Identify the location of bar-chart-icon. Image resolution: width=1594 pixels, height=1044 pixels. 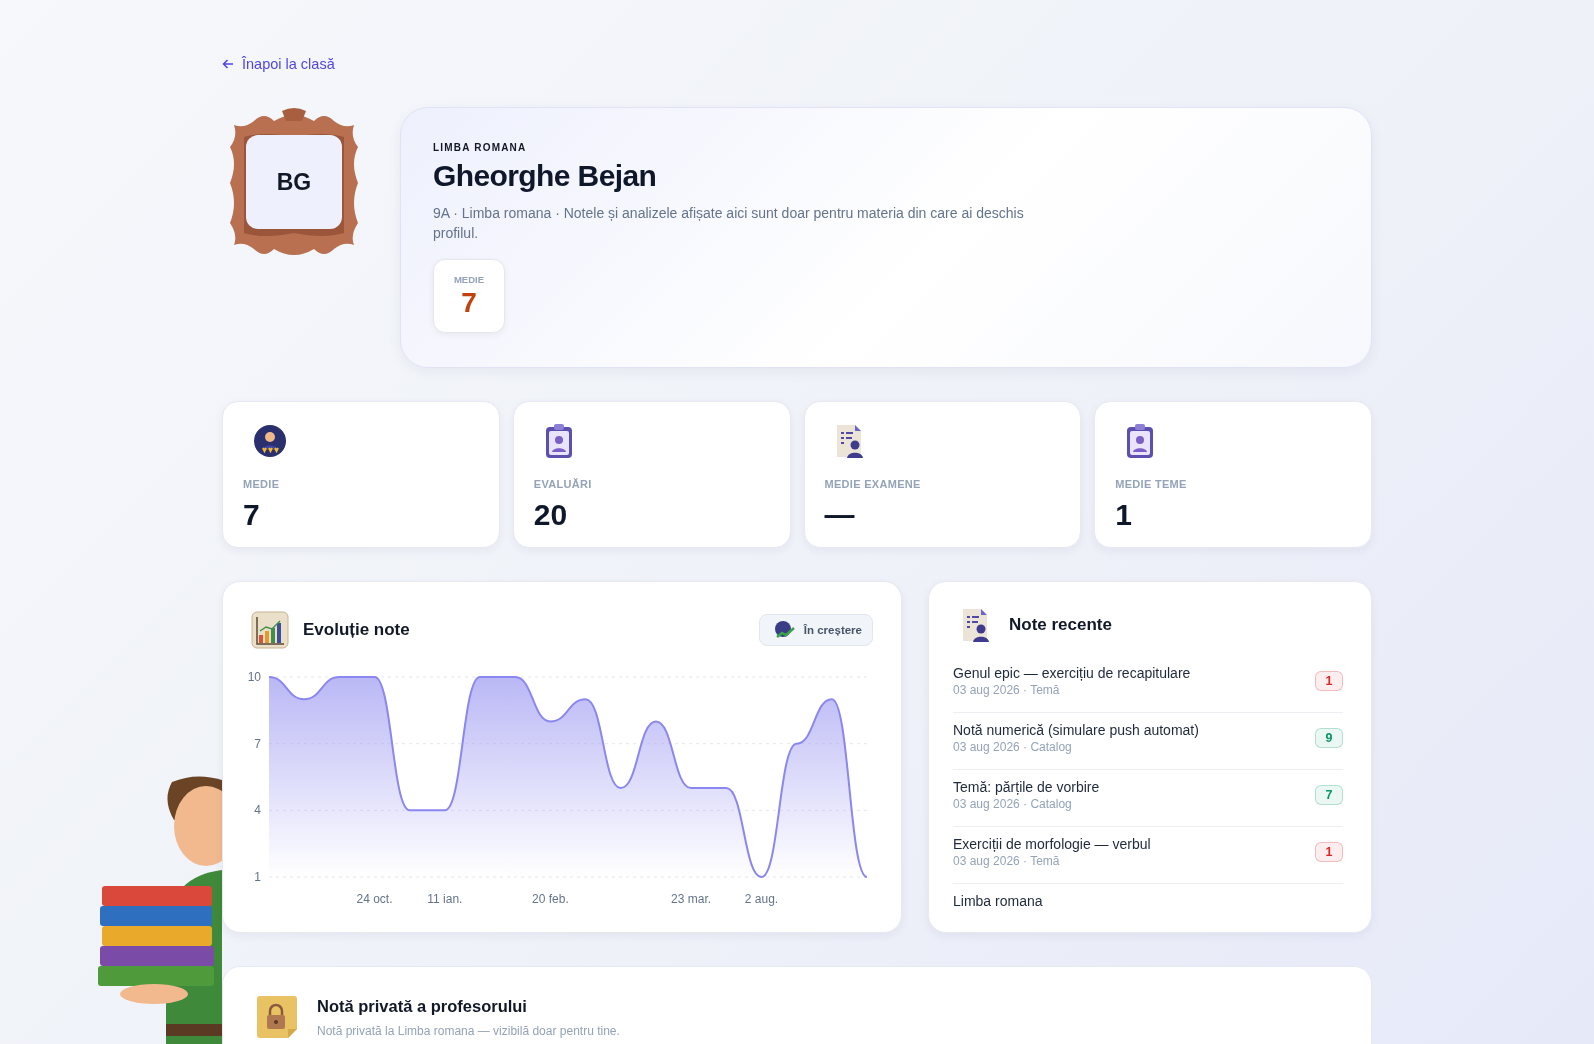
(270, 630).